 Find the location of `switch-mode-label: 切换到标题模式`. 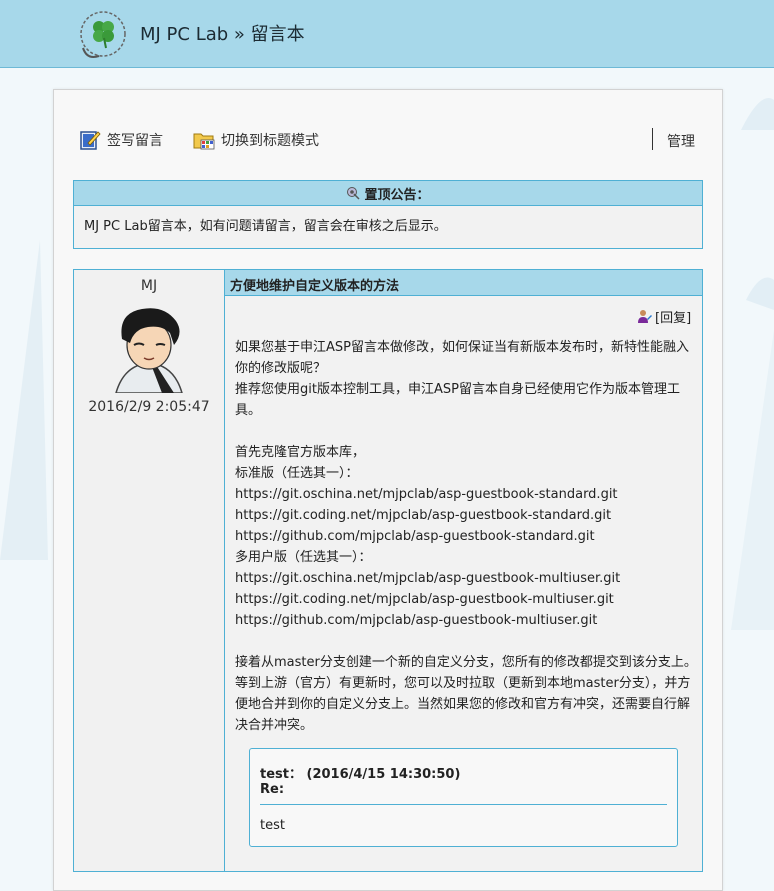

switch-mode-label: 切换到标题模式 is located at coordinates (270, 141).